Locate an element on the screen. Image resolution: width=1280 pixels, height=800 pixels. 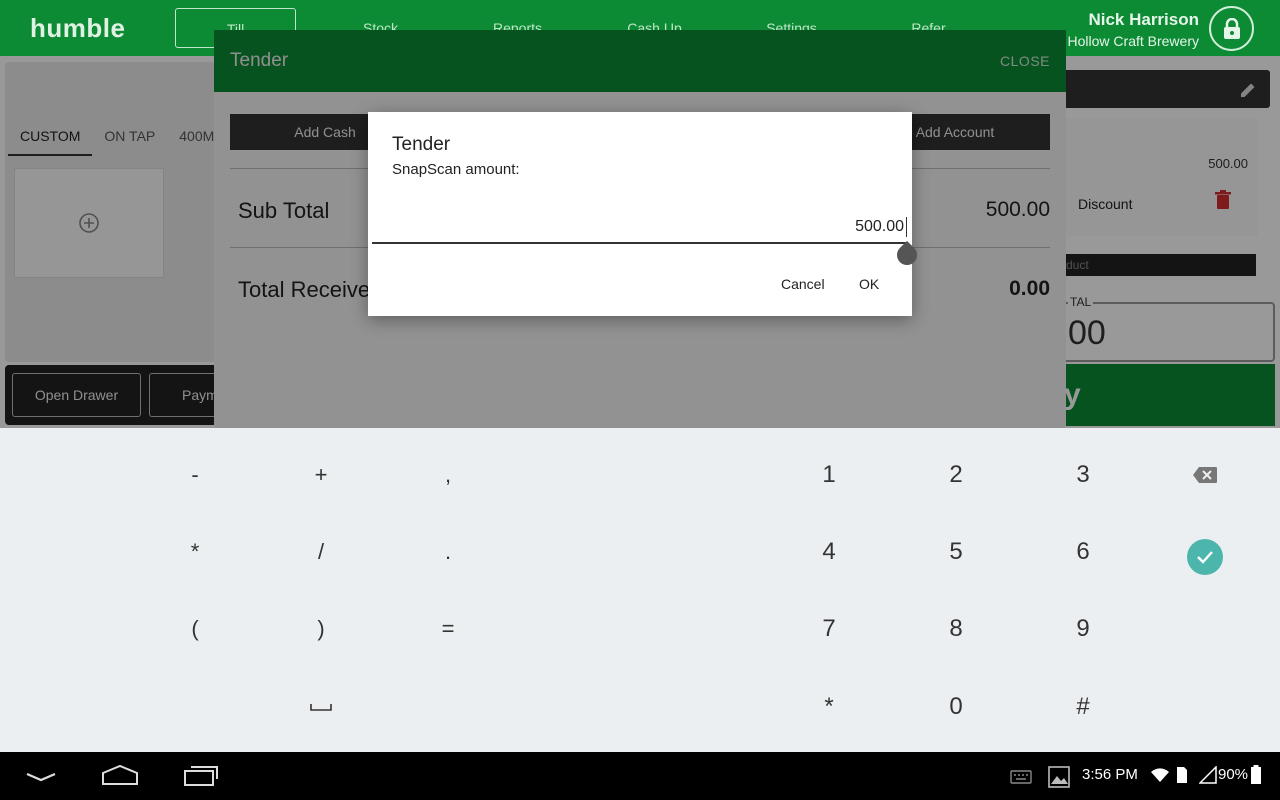
key-0: 0 is located at coordinates (956, 707).